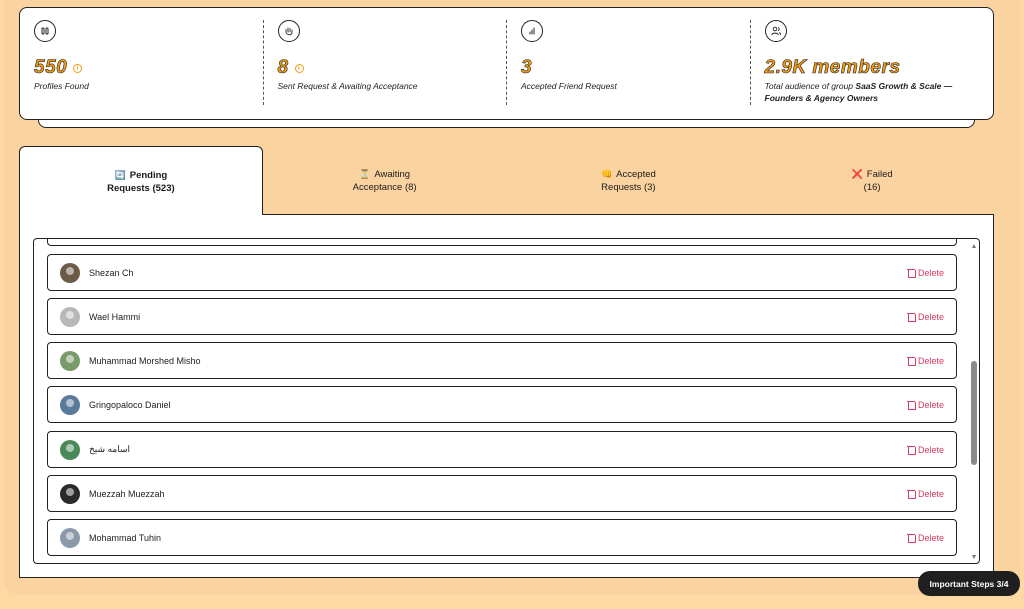  I want to click on tab-label: Pending, so click(148, 175).